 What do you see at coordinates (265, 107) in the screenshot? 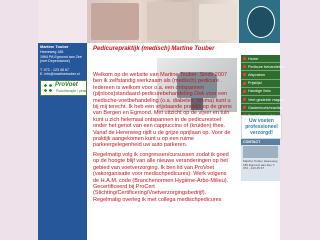
I see `nav-label: Gastenboek/reacties` at bounding box center [265, 107].